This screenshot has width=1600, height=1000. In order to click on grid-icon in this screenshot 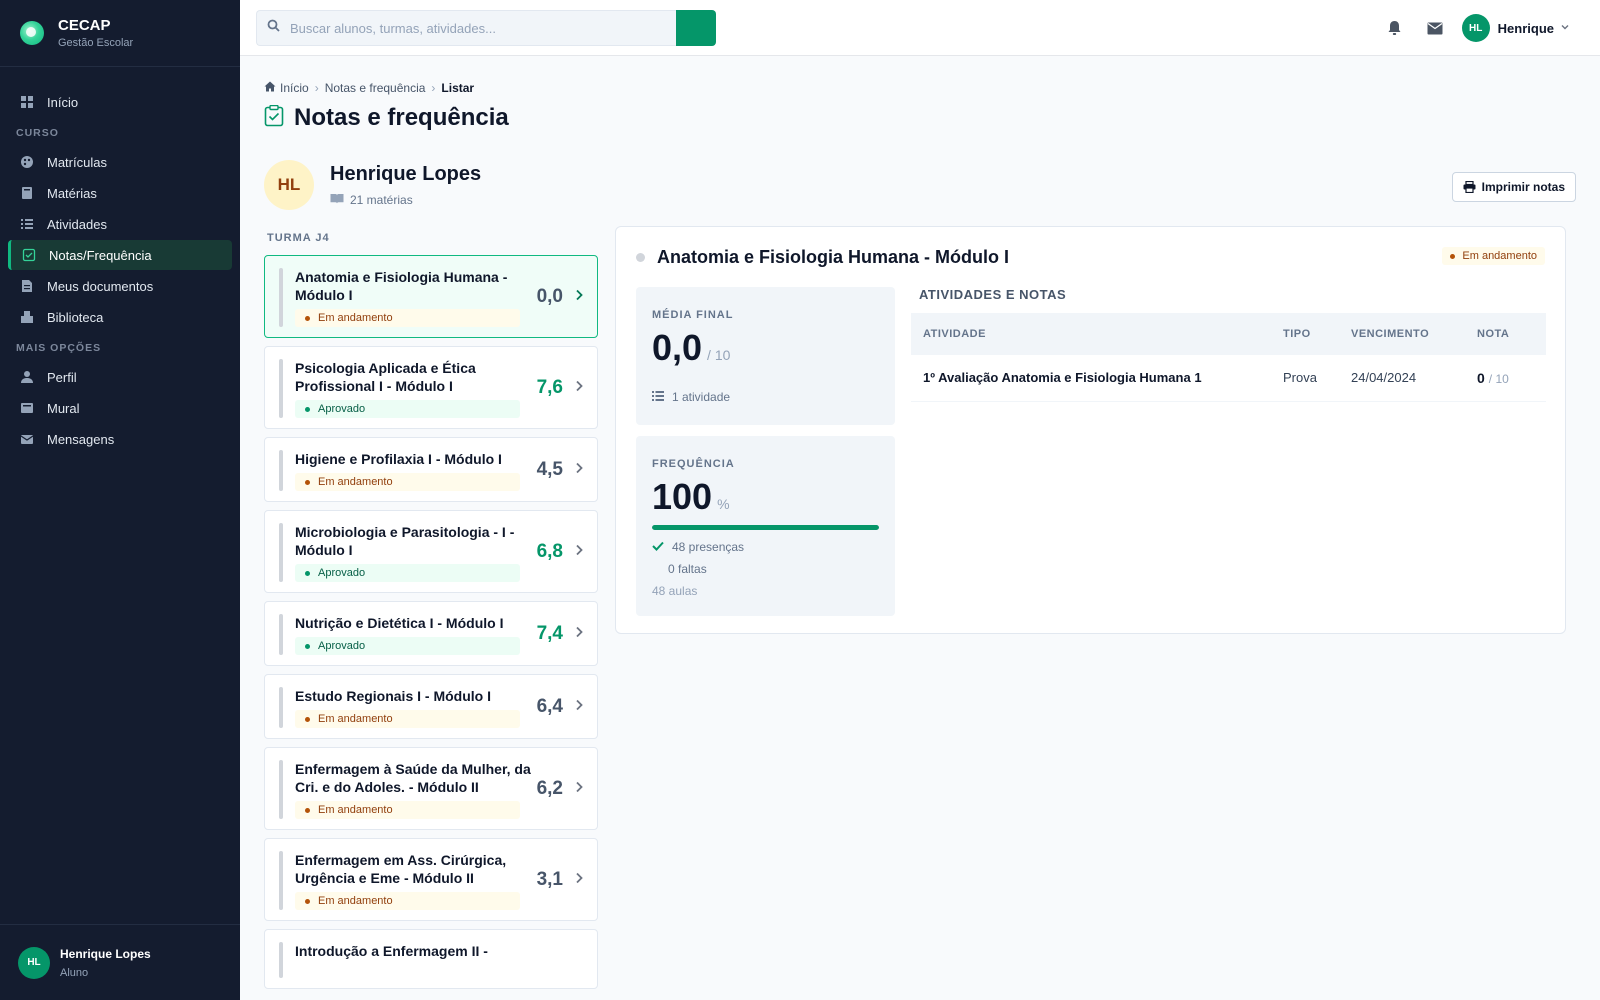, I will do `click(27, 102)`.